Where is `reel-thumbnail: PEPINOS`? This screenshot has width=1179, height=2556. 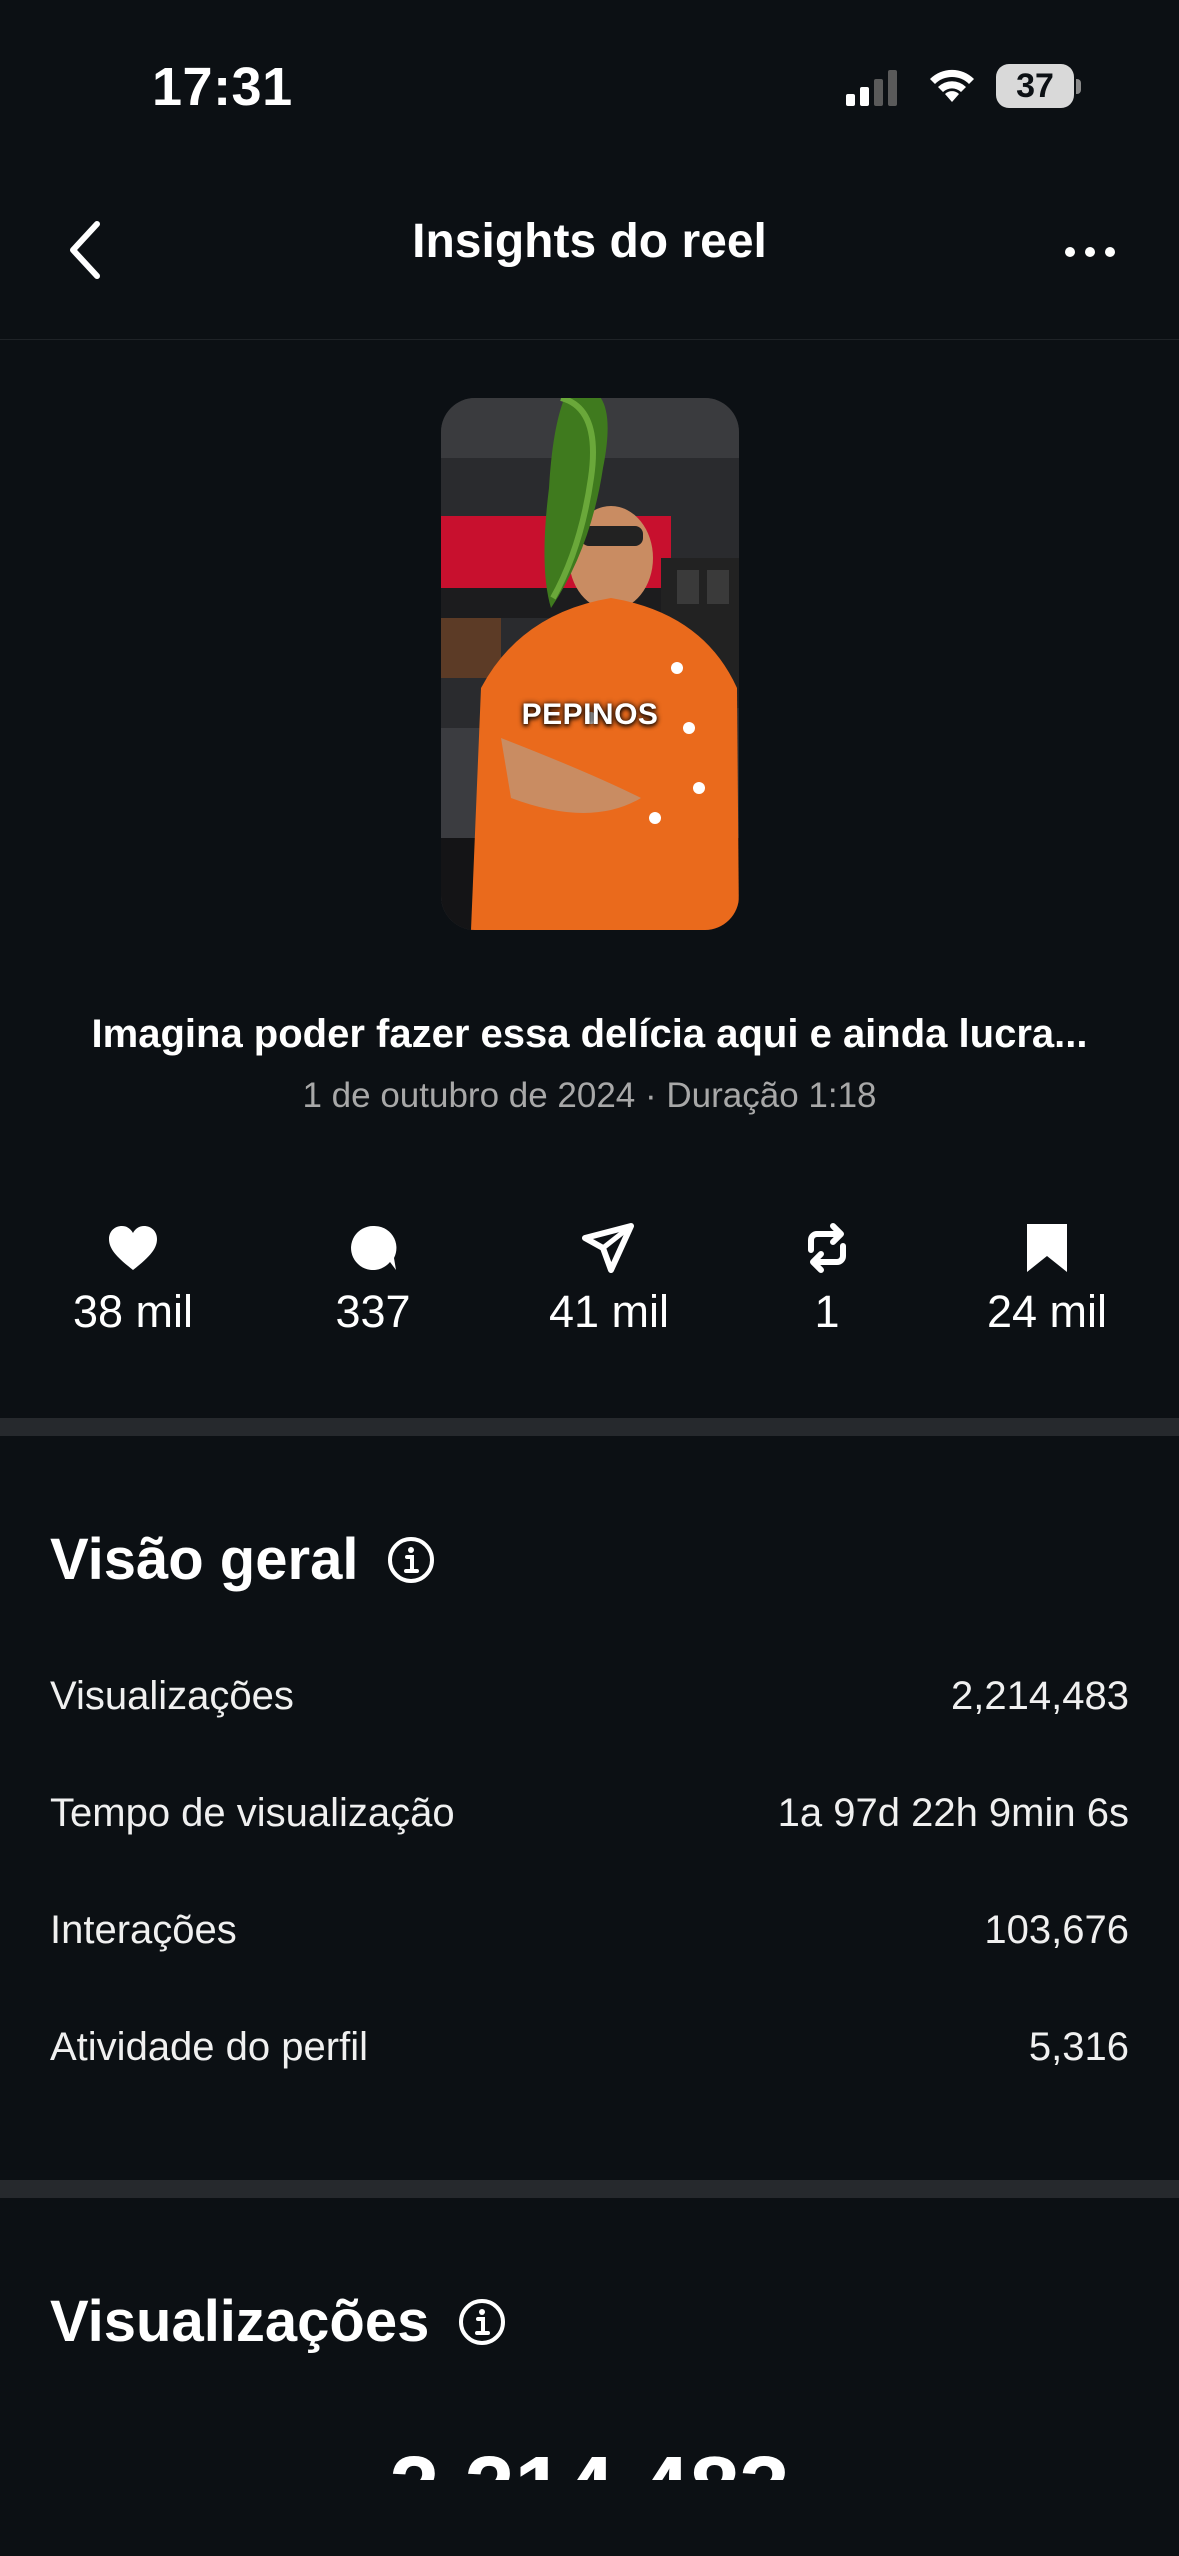
reel-thumbnail: PEPINOS is located at coordinates (590, 664).